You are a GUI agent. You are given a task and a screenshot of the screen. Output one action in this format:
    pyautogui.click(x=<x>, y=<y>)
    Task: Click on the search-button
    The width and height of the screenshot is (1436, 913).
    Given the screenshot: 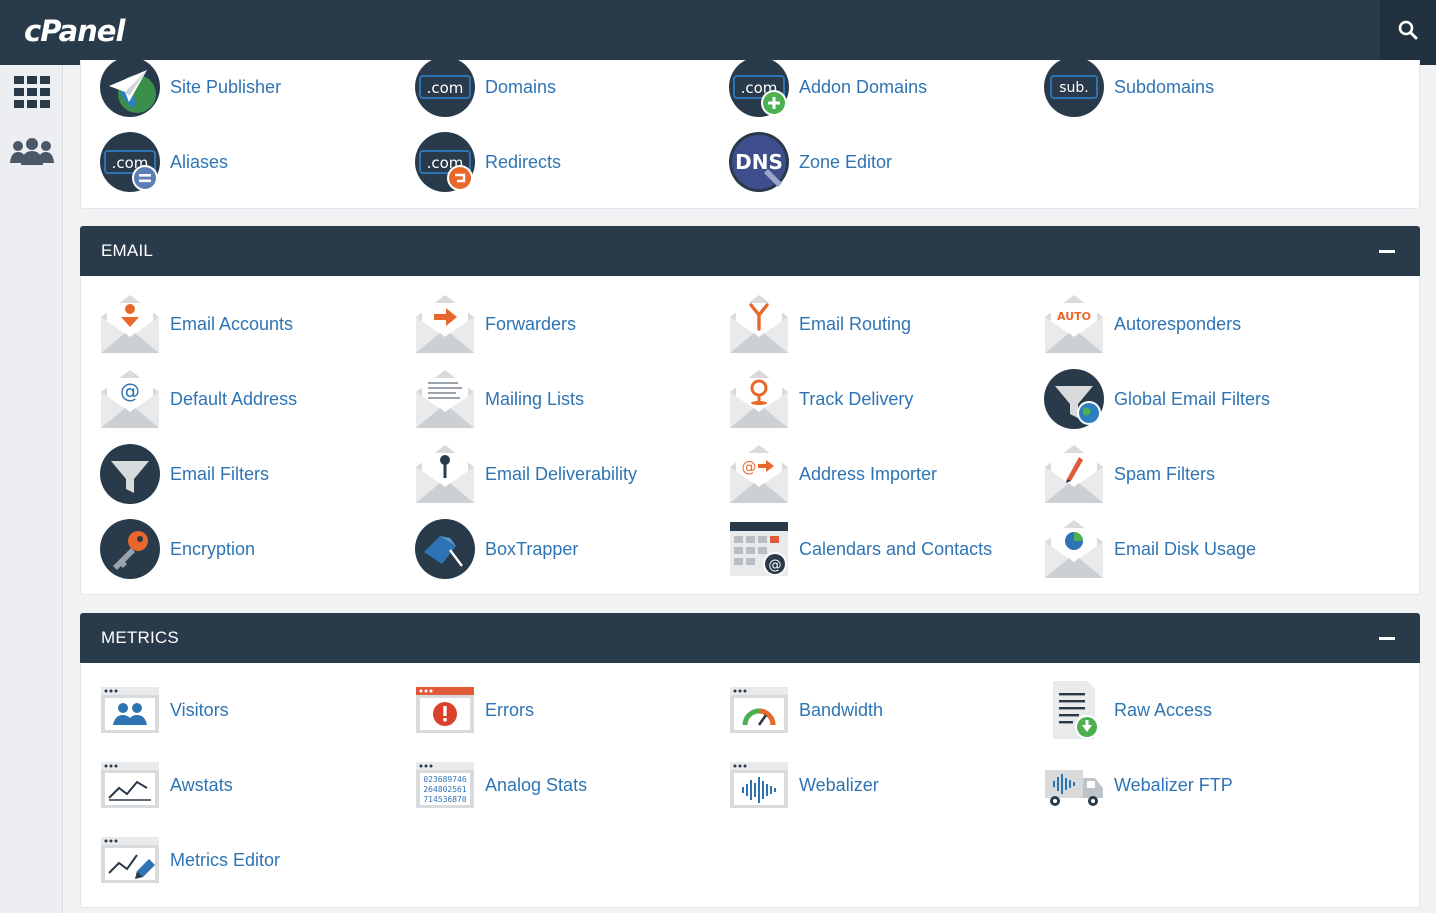 What is the action you would take?
    pyautogui.click(x=1408, y=32)
    